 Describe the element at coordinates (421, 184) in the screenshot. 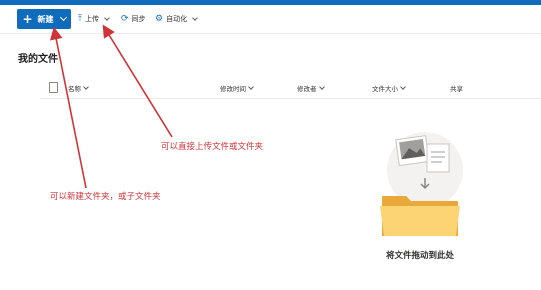

I see `empty-folder-illustration` at that location.